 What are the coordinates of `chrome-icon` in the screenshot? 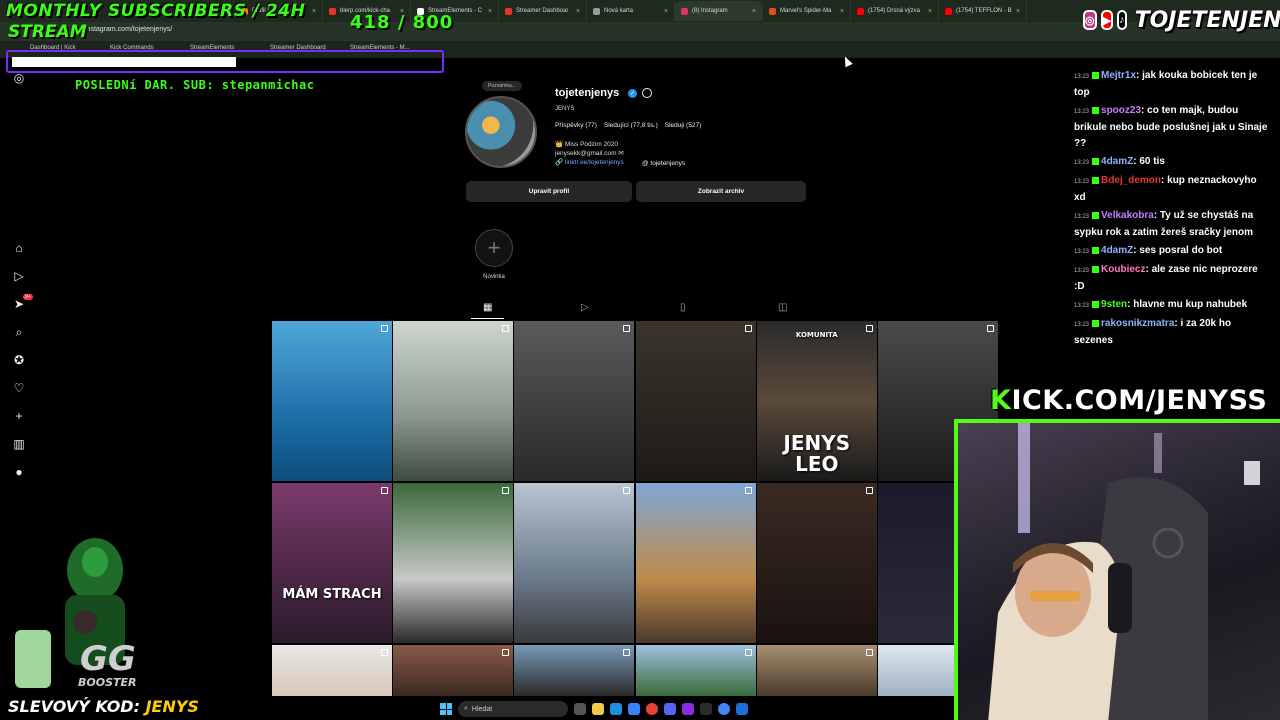 It's located at (652, 709).